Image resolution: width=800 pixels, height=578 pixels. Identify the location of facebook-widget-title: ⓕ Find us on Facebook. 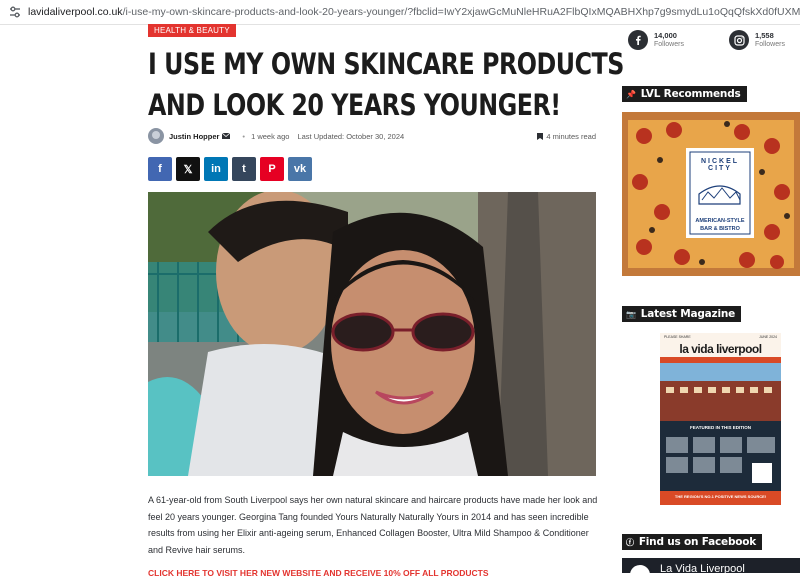
(692, 542).